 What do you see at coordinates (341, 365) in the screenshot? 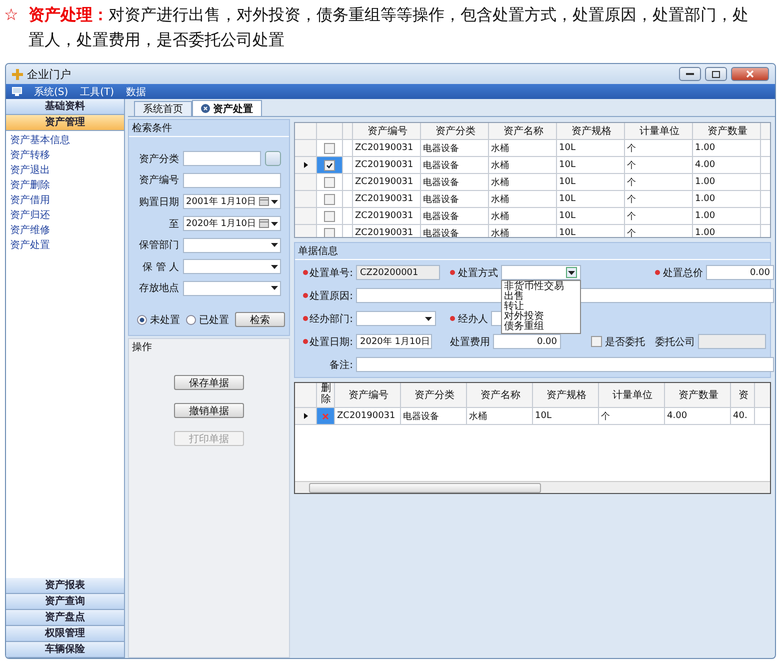
I see `field-label: 备注:` at bounding box center [341, 365].